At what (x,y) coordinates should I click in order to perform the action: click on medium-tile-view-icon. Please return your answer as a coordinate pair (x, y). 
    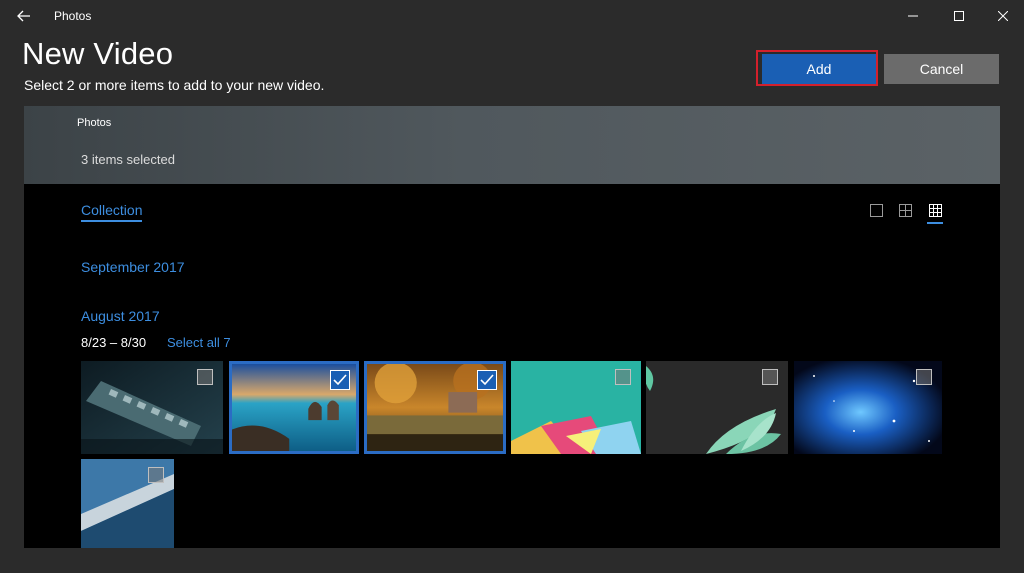
    Looking at the image, I should click on (905, 210).